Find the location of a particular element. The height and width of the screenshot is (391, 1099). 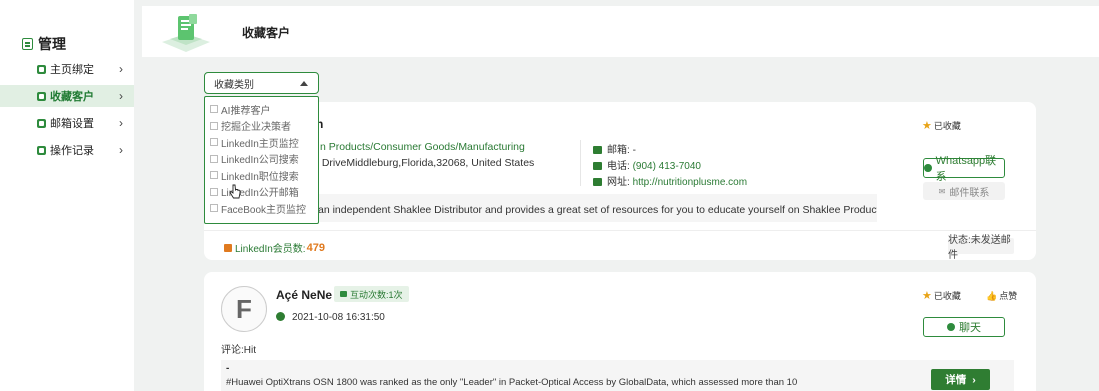

page-title: 收藏客户 is located at coordinates (266, 33).